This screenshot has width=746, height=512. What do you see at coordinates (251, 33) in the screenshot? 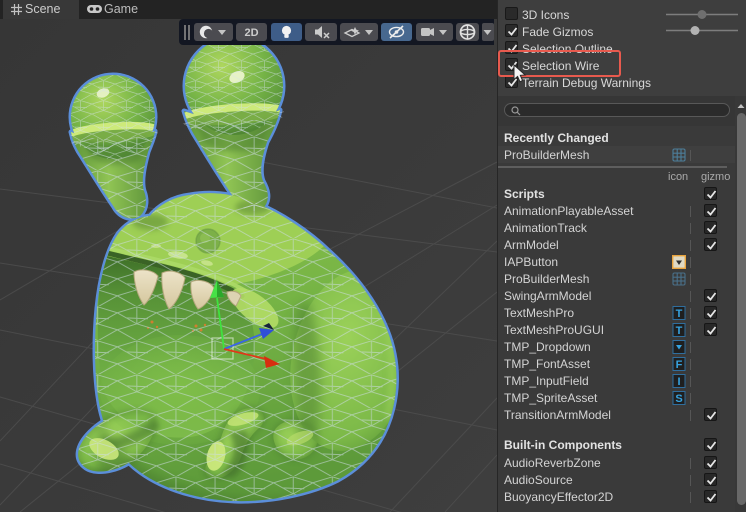
I see `svg-text: 2D` at bounding box center [251, 33].